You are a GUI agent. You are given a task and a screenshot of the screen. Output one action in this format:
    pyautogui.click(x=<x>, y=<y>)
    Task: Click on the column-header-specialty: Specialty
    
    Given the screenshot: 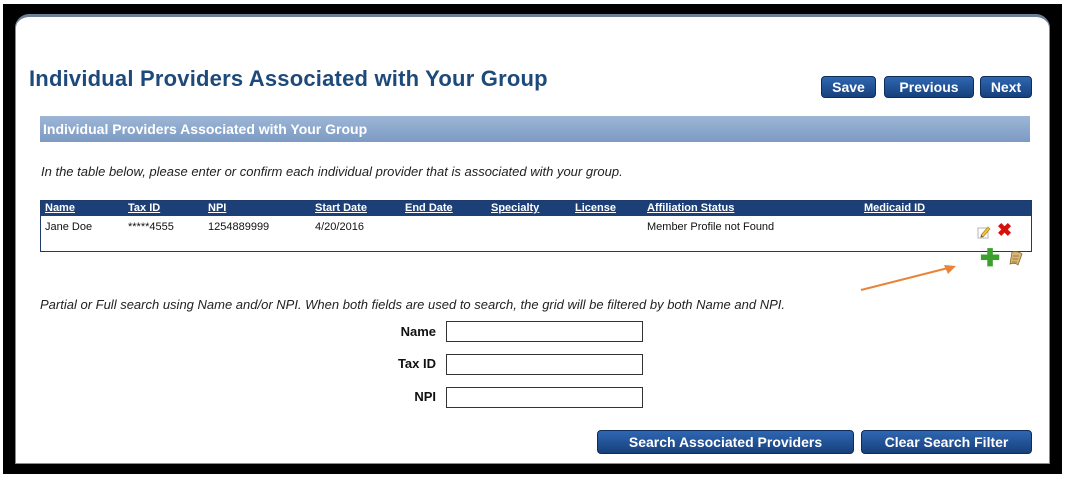 What is the action you would take?
    pyautogui.click(x=515, y=208)
    